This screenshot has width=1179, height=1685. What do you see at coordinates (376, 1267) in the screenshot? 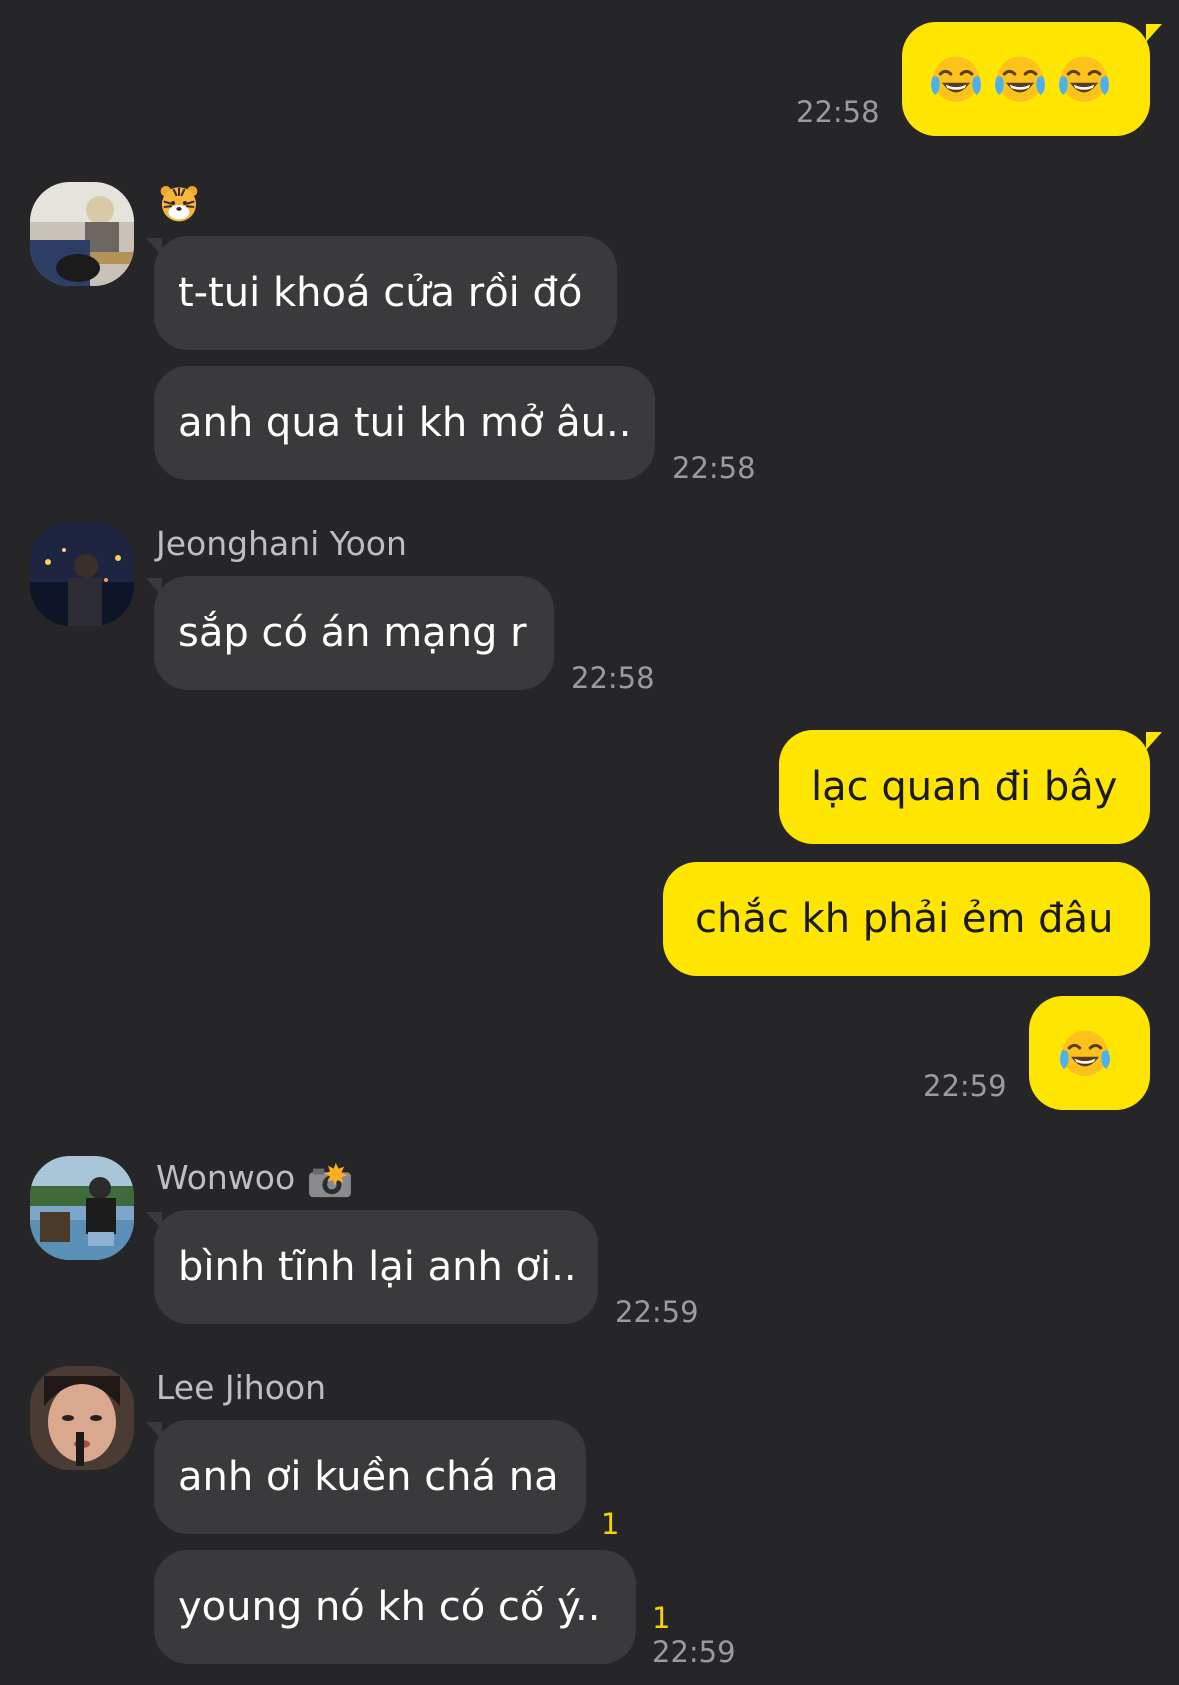
I see `incoming-message: bình tĩnh lại anh ơi..` at bounding box center [376, 1267].